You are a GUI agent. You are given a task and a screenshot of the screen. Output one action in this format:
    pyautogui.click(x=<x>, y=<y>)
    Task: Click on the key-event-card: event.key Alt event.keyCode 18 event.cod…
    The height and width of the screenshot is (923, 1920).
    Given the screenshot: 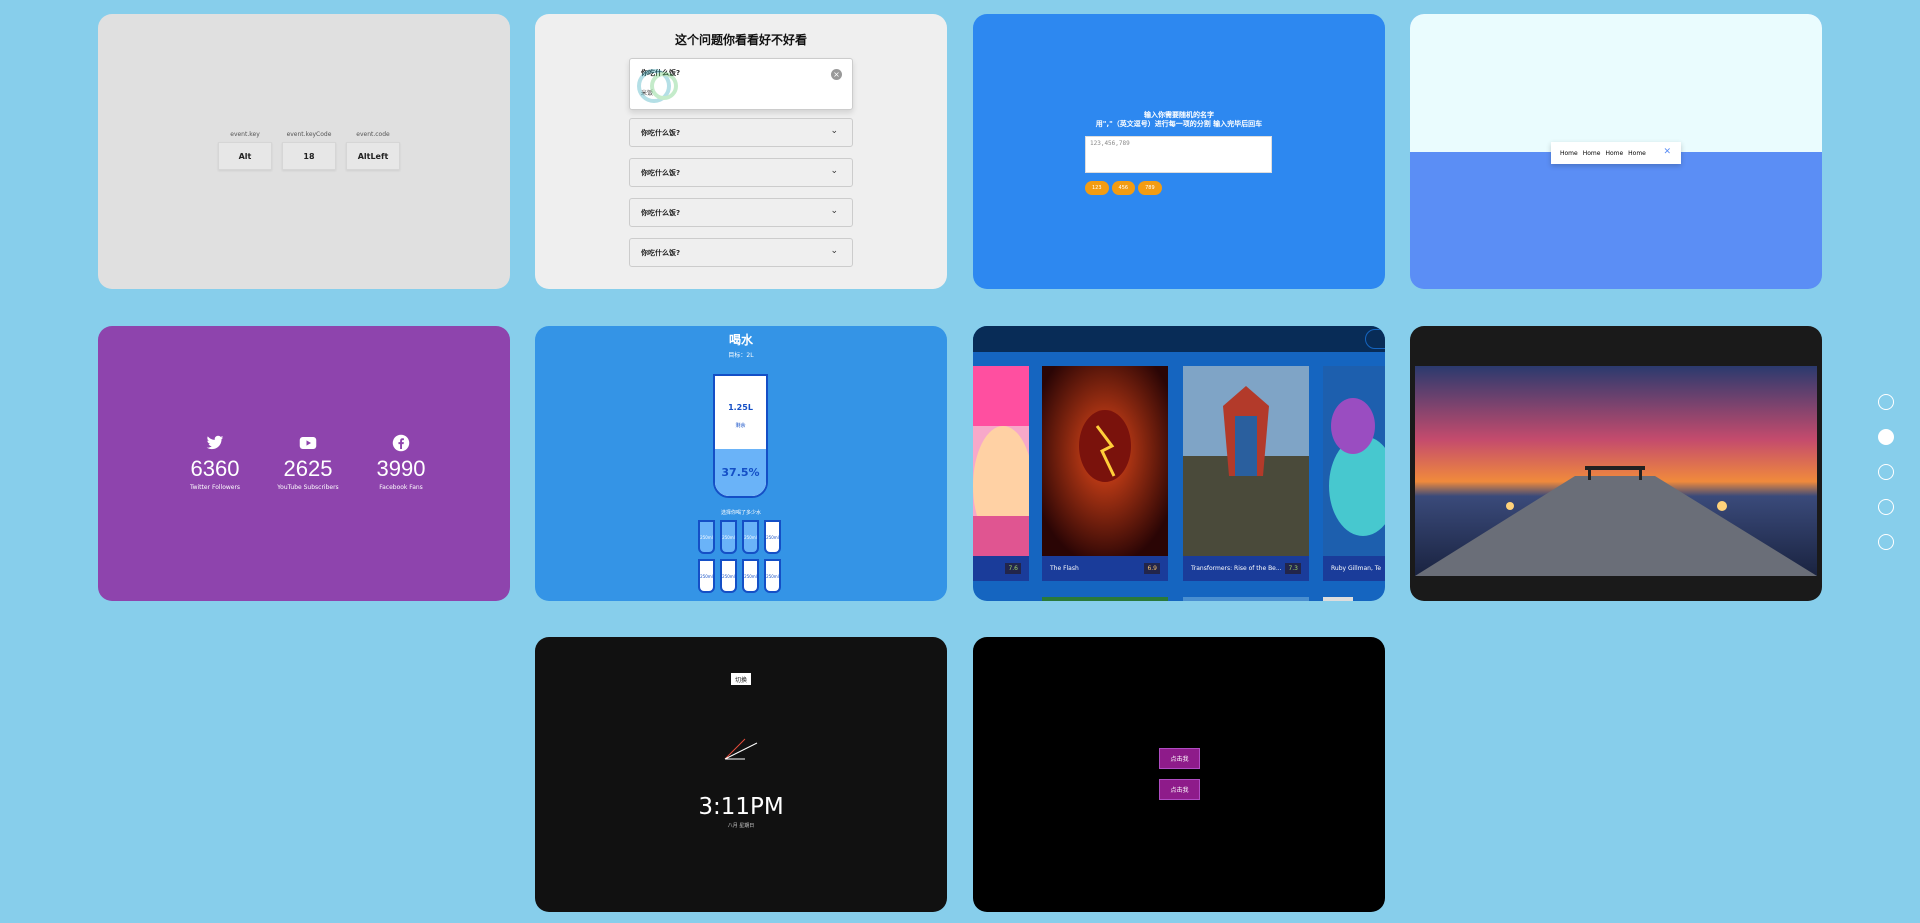 What is the action you would take?
    pyautogui.click(x=304, y=151)
    